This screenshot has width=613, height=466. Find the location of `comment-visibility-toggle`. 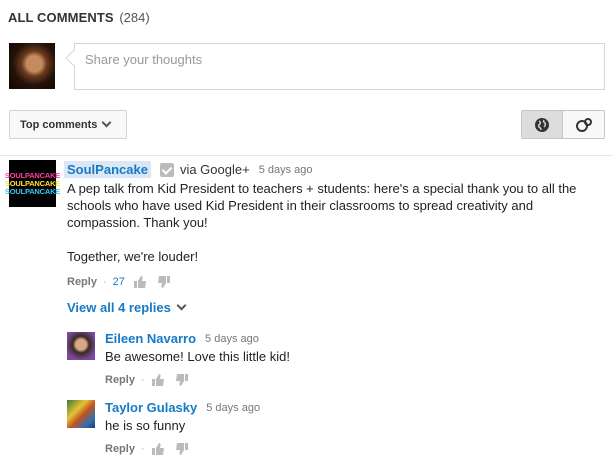

comment-visibility-toggle is located at coordinates (563, 124).